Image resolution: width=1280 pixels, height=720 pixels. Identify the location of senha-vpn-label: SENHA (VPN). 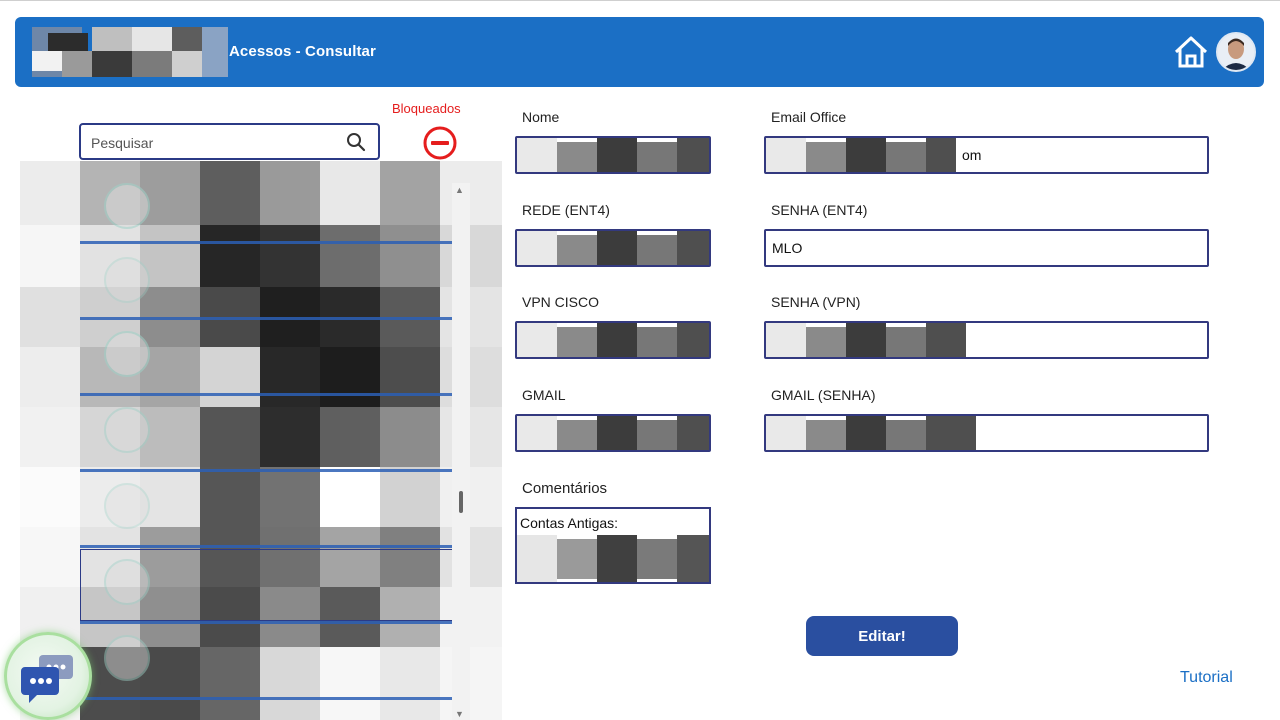
(816, 302).